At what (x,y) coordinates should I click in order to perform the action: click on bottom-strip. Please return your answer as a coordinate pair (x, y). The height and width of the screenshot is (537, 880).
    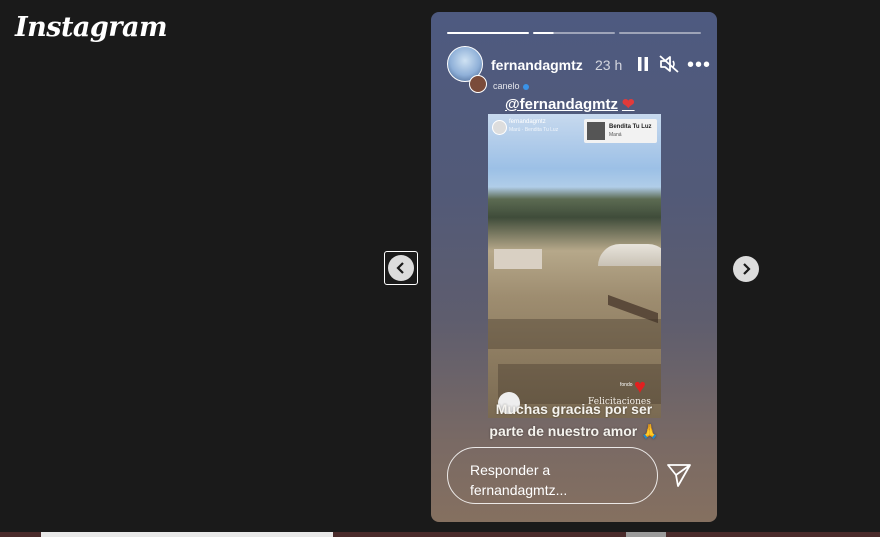
    Looking at the image, I should click on (440, 534).